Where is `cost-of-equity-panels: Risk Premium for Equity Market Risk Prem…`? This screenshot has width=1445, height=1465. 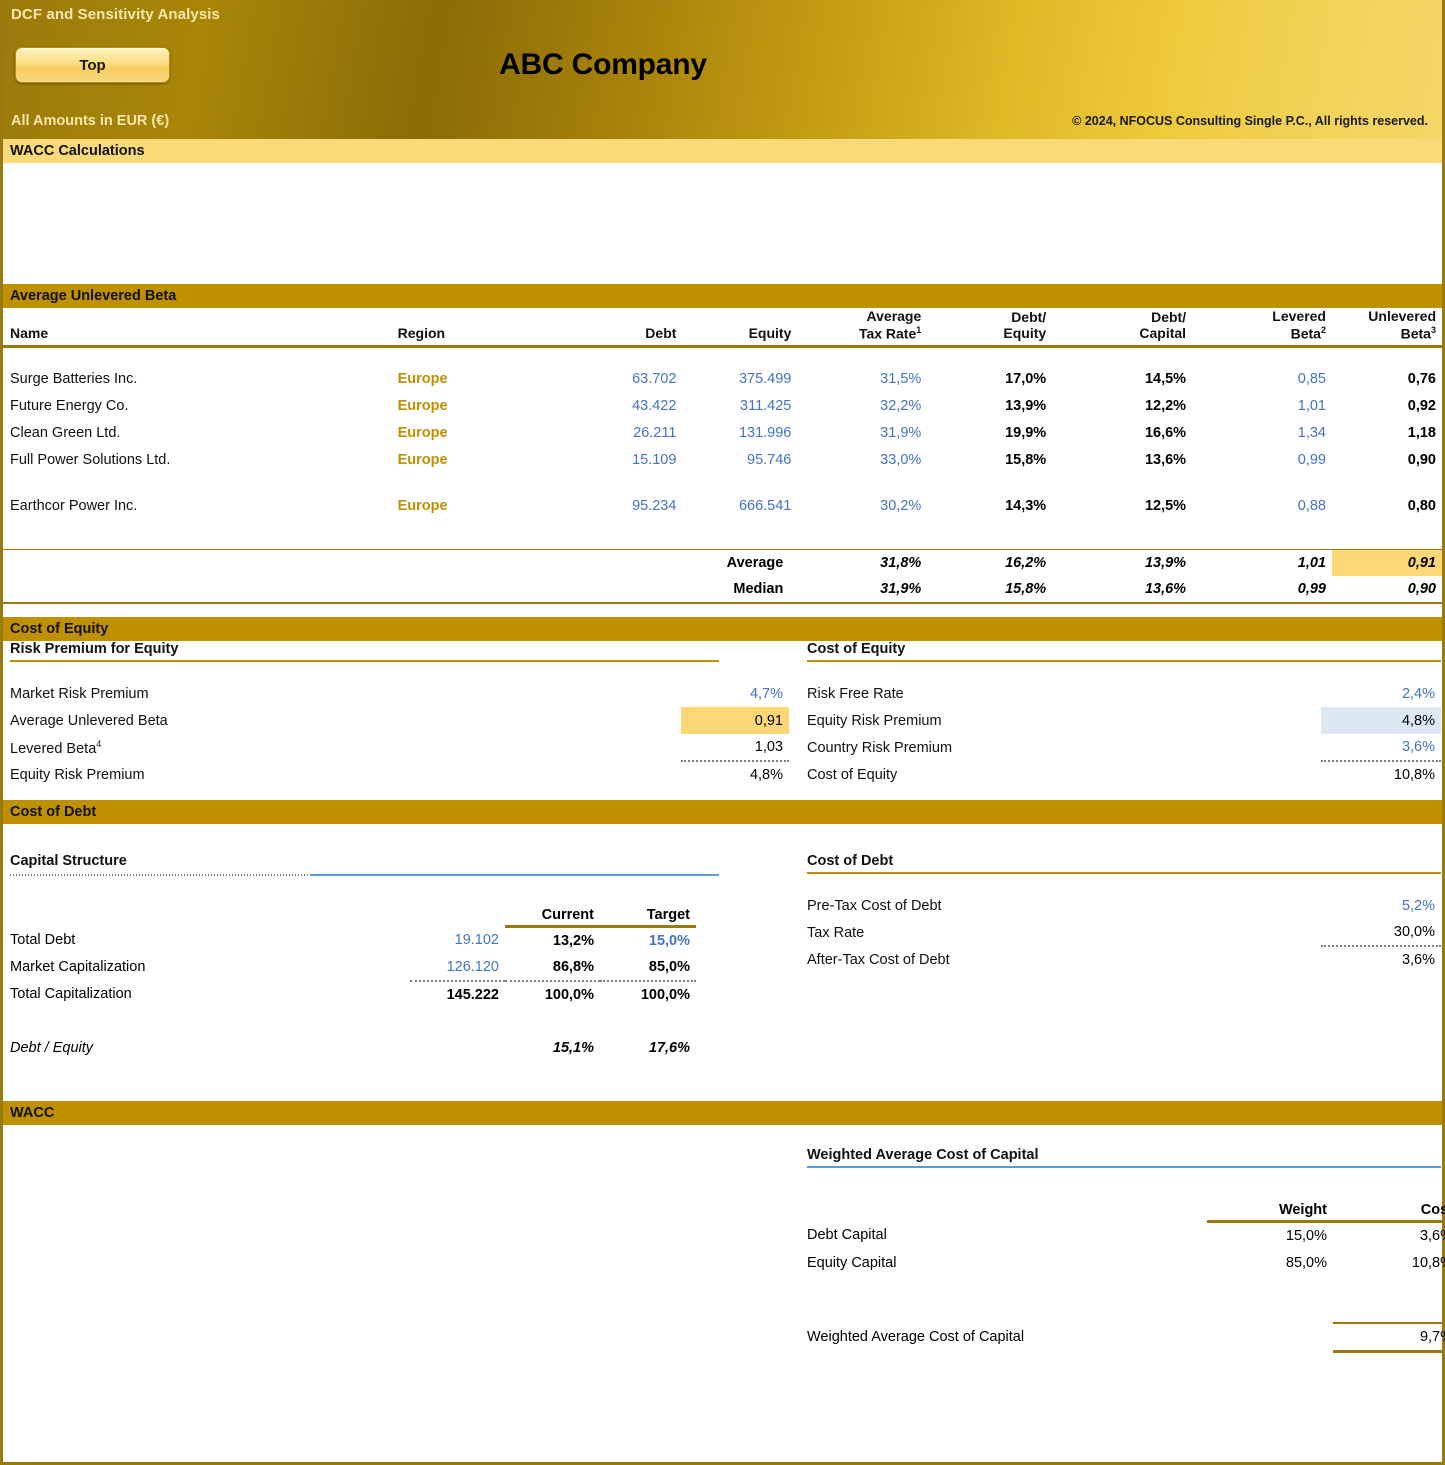
cost-of-equity-panels: Risk Premium for Equity Market Risk Prem… is located at coordinates (722, 714).